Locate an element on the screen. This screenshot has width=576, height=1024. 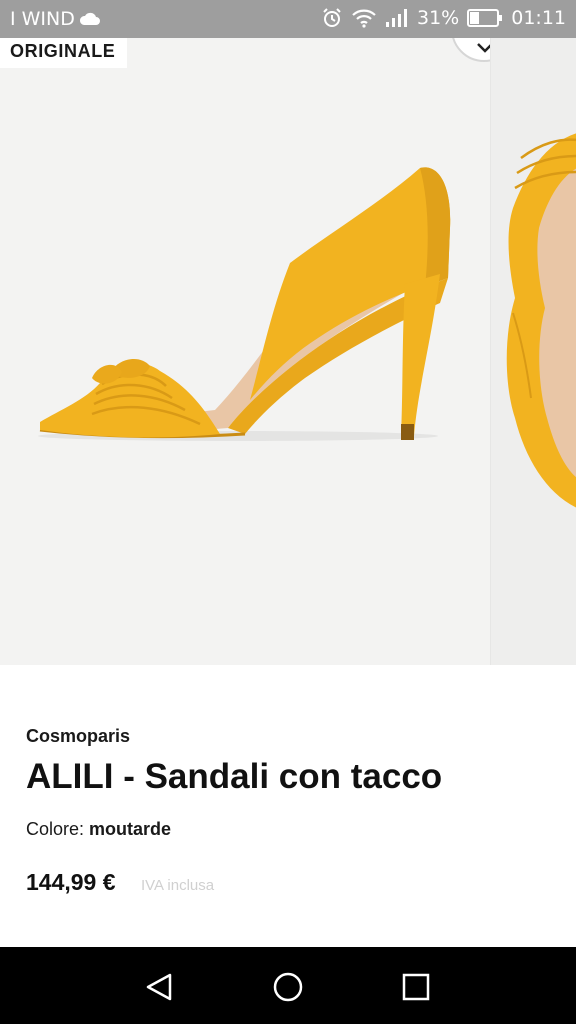
originale-badge: ORIGINALE is located at coordinates (64, 53).